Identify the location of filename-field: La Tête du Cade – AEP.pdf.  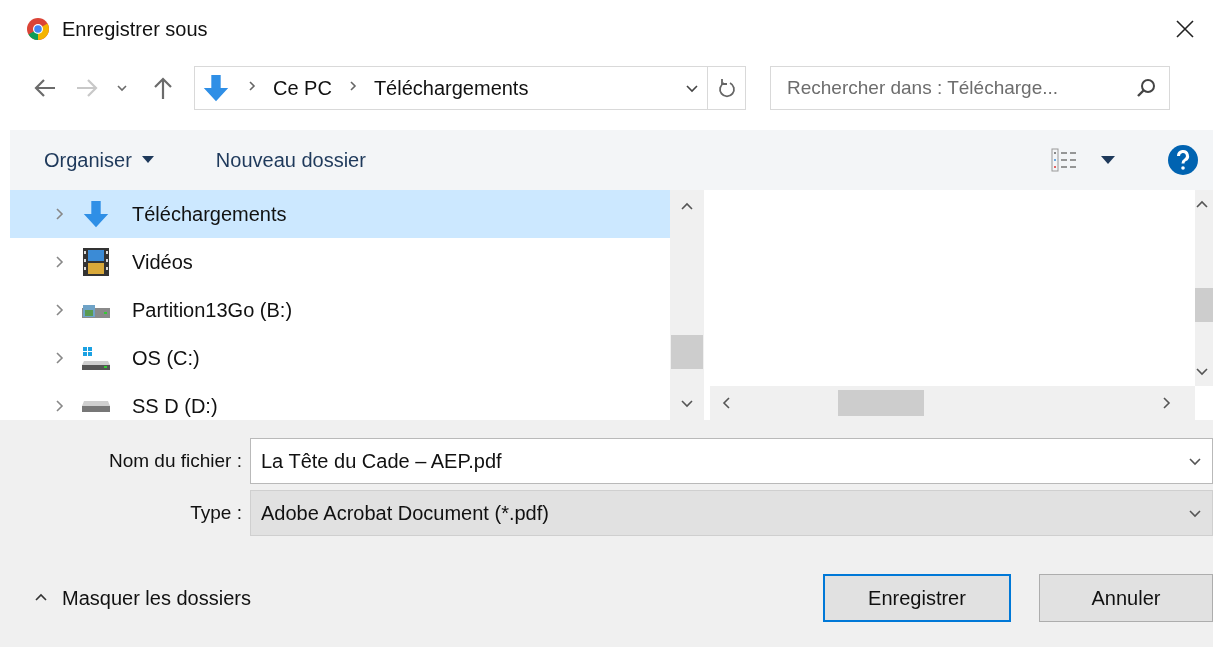
(731, 461).